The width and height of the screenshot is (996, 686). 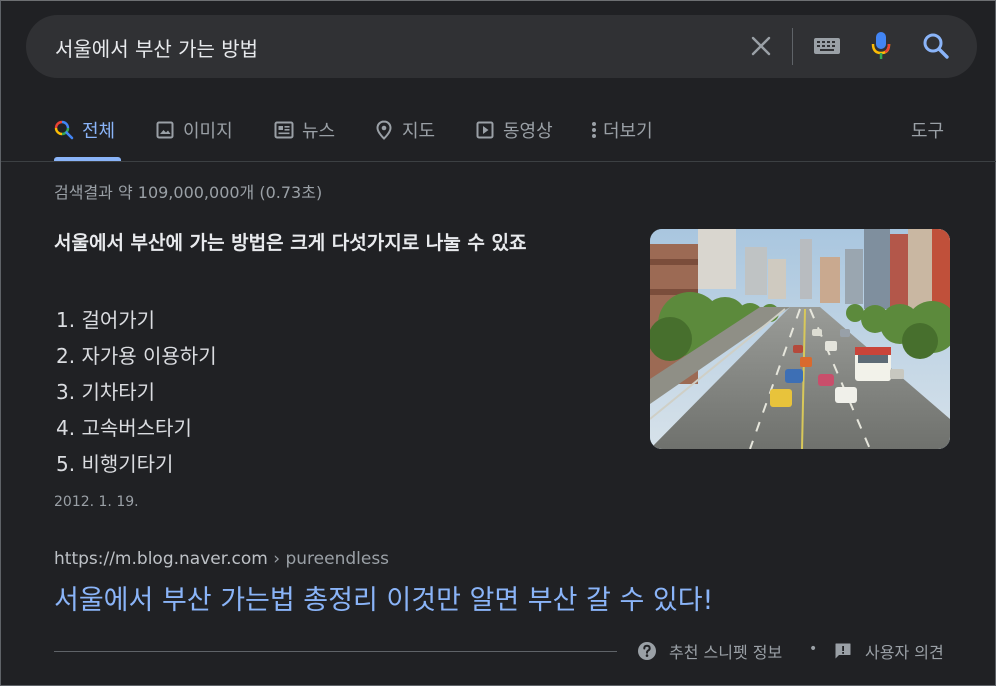 I want to click on tools-button: 도구, so click(x=927, y=130).